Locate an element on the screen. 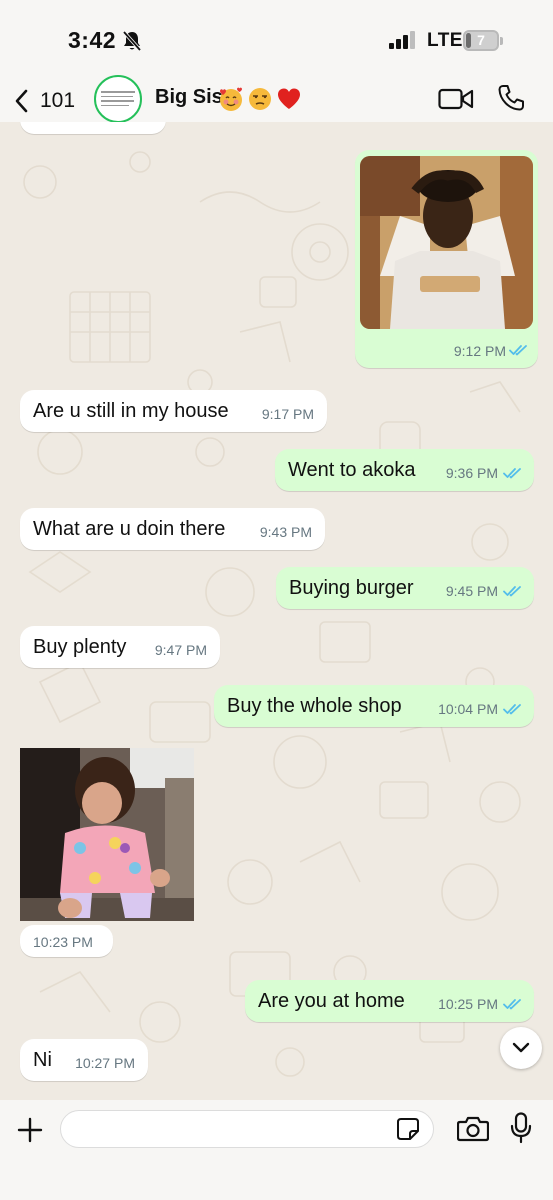 The height and width of the screenshot is (1200, 553). message-time: 9:12 PM is located at coordinates (479, 351).